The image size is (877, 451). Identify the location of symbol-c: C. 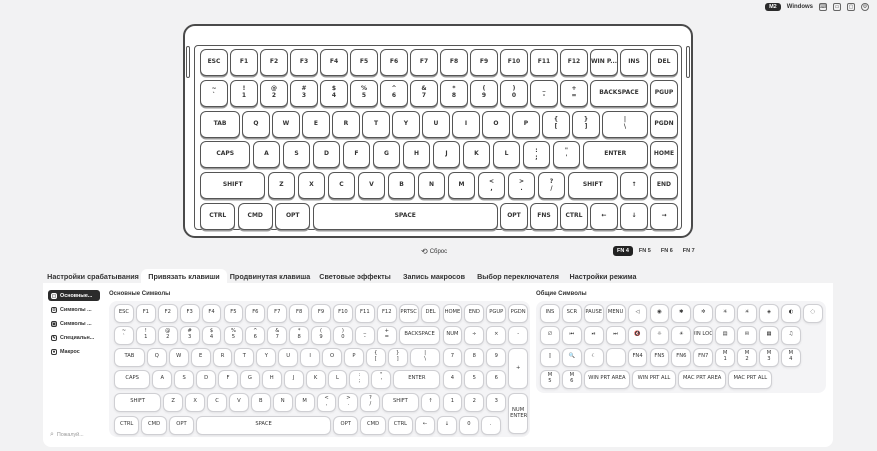
(217, 402).